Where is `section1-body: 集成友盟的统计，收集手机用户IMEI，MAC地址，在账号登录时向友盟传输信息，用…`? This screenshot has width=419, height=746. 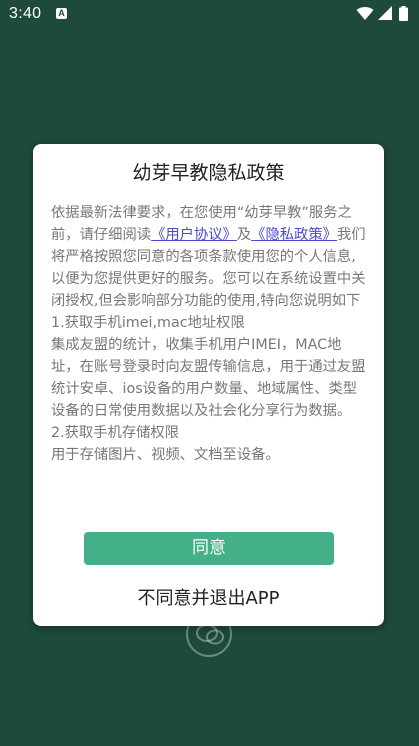 section1-body: 集成友盟的统计，收集手机用户IMEI，MAC地址，在账号登录时向友盟传输信息，用… is located at coordinates (208, 378).